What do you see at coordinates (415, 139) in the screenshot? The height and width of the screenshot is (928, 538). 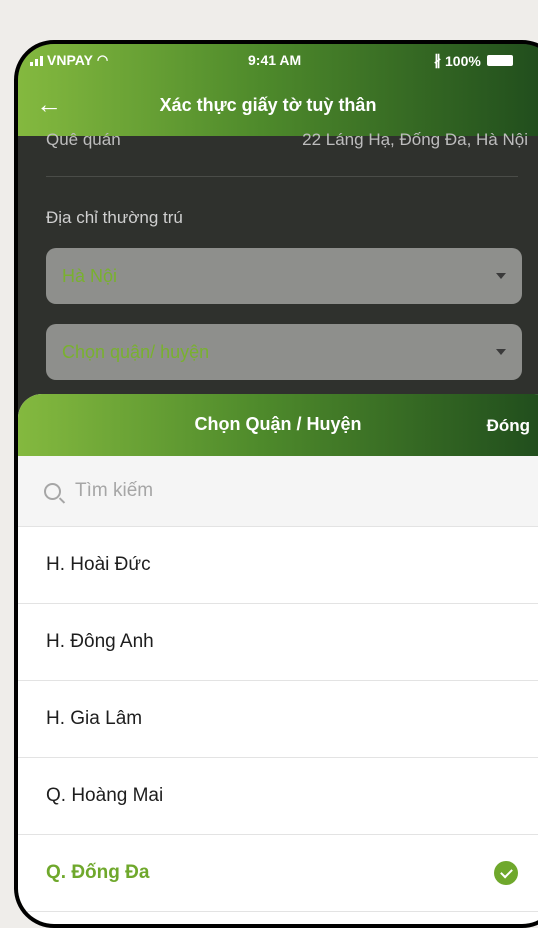 I see `hometown-value: 22 Láng Hạ, Đống Đa, Hà Nội` at bounding box center [415, 139].